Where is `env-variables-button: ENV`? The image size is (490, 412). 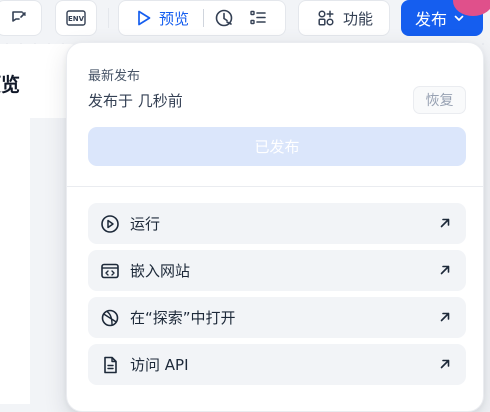 env-variables-button: ENV is located at coordinates (76, 18).